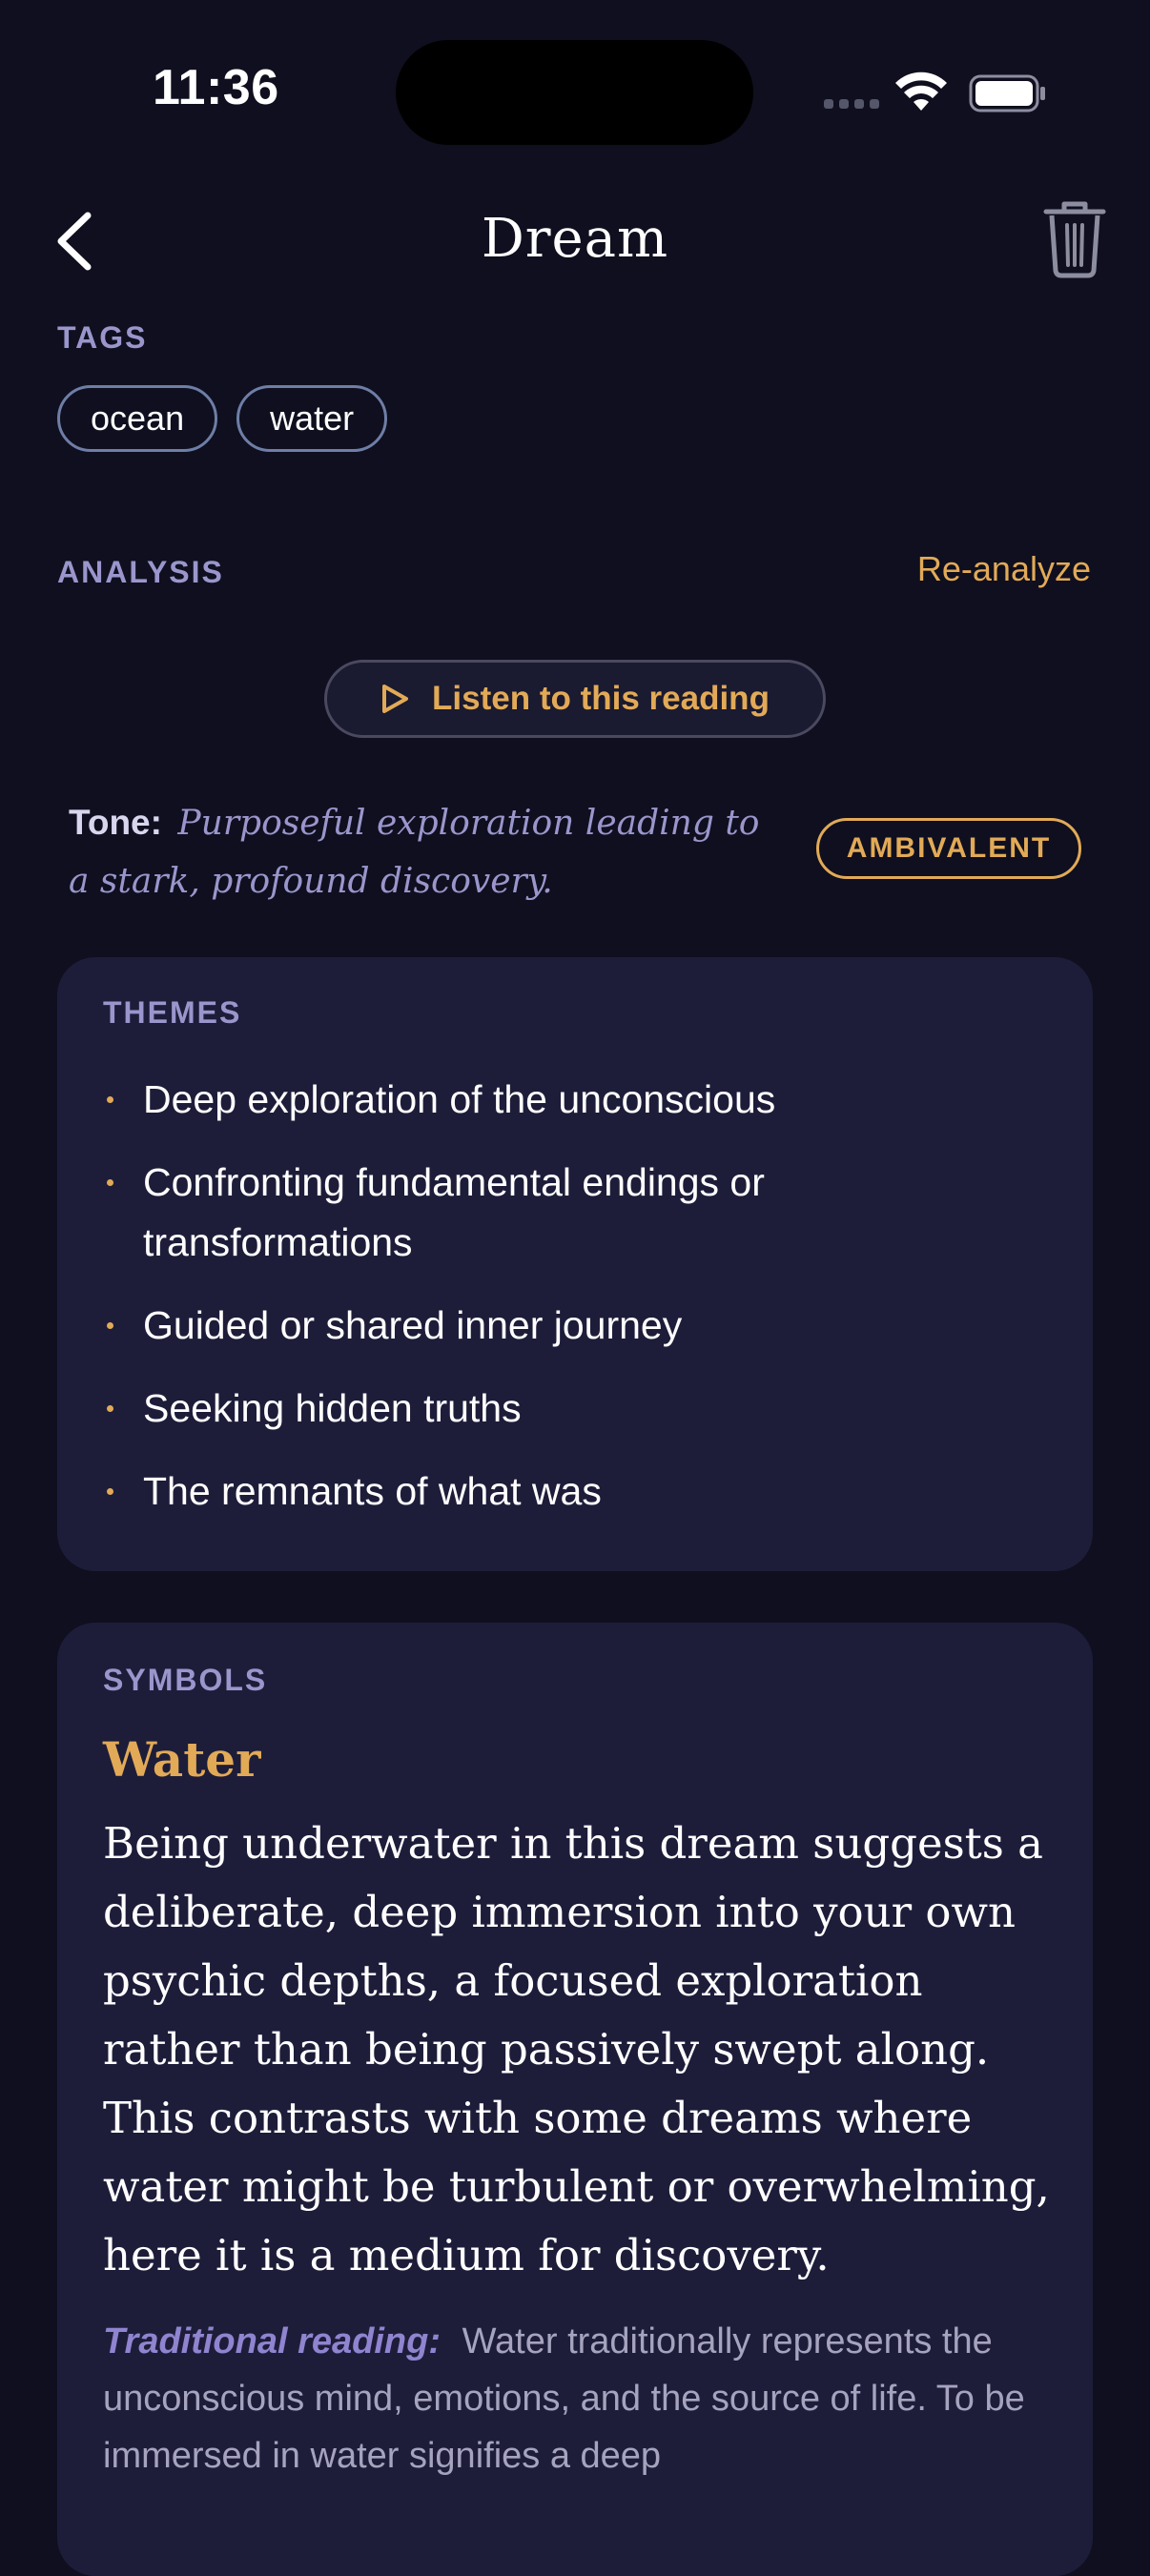 The image size is (1150, 2576). Describe the element at coordinates (1007, 93) in the screenshot. I see `battery-icon` at that location.